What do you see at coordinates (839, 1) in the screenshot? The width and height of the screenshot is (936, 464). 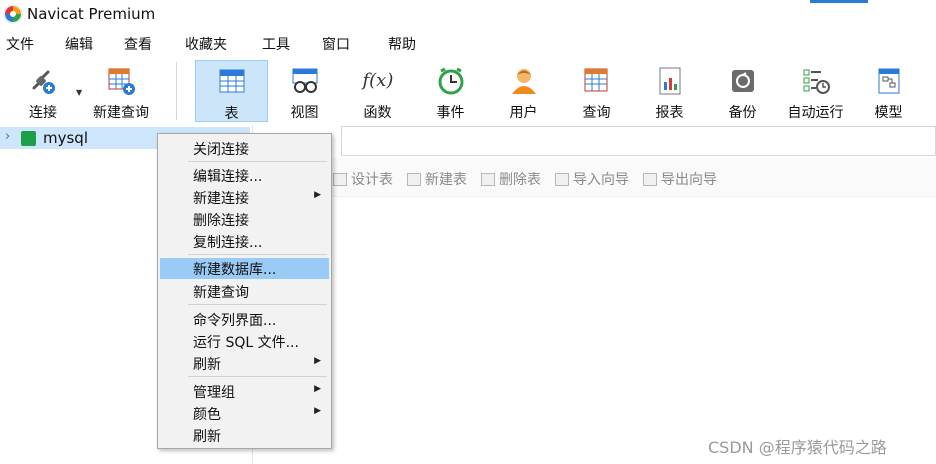 I see `window-control-accent` at bounding box center [839, 1].